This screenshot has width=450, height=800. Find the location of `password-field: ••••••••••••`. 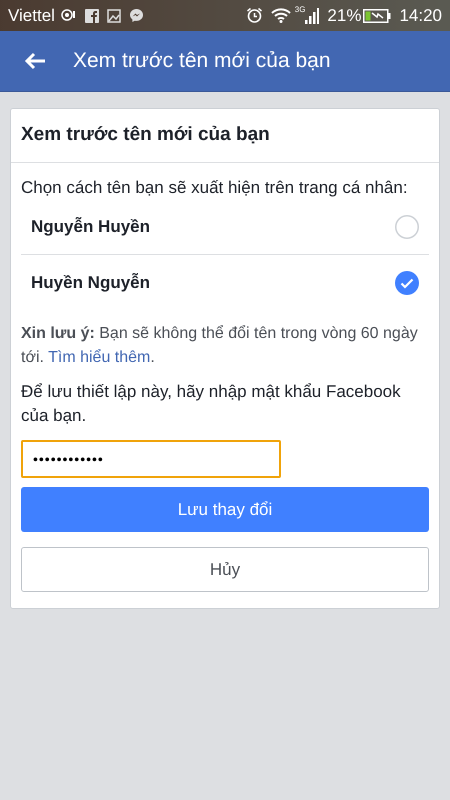

password-field: •••••••••••• is located at coordinates (151, 459).